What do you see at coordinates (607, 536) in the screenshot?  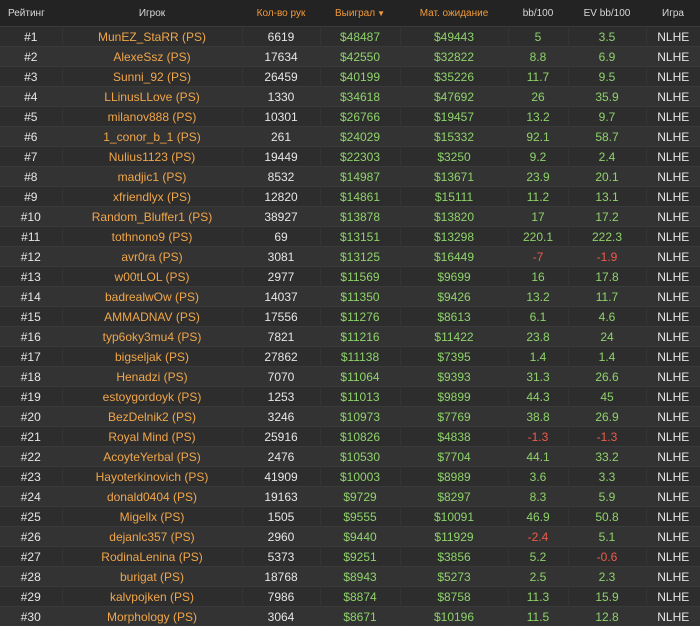 I see `cell-ev-bb: 5.1` at bounding box center [607, 536].